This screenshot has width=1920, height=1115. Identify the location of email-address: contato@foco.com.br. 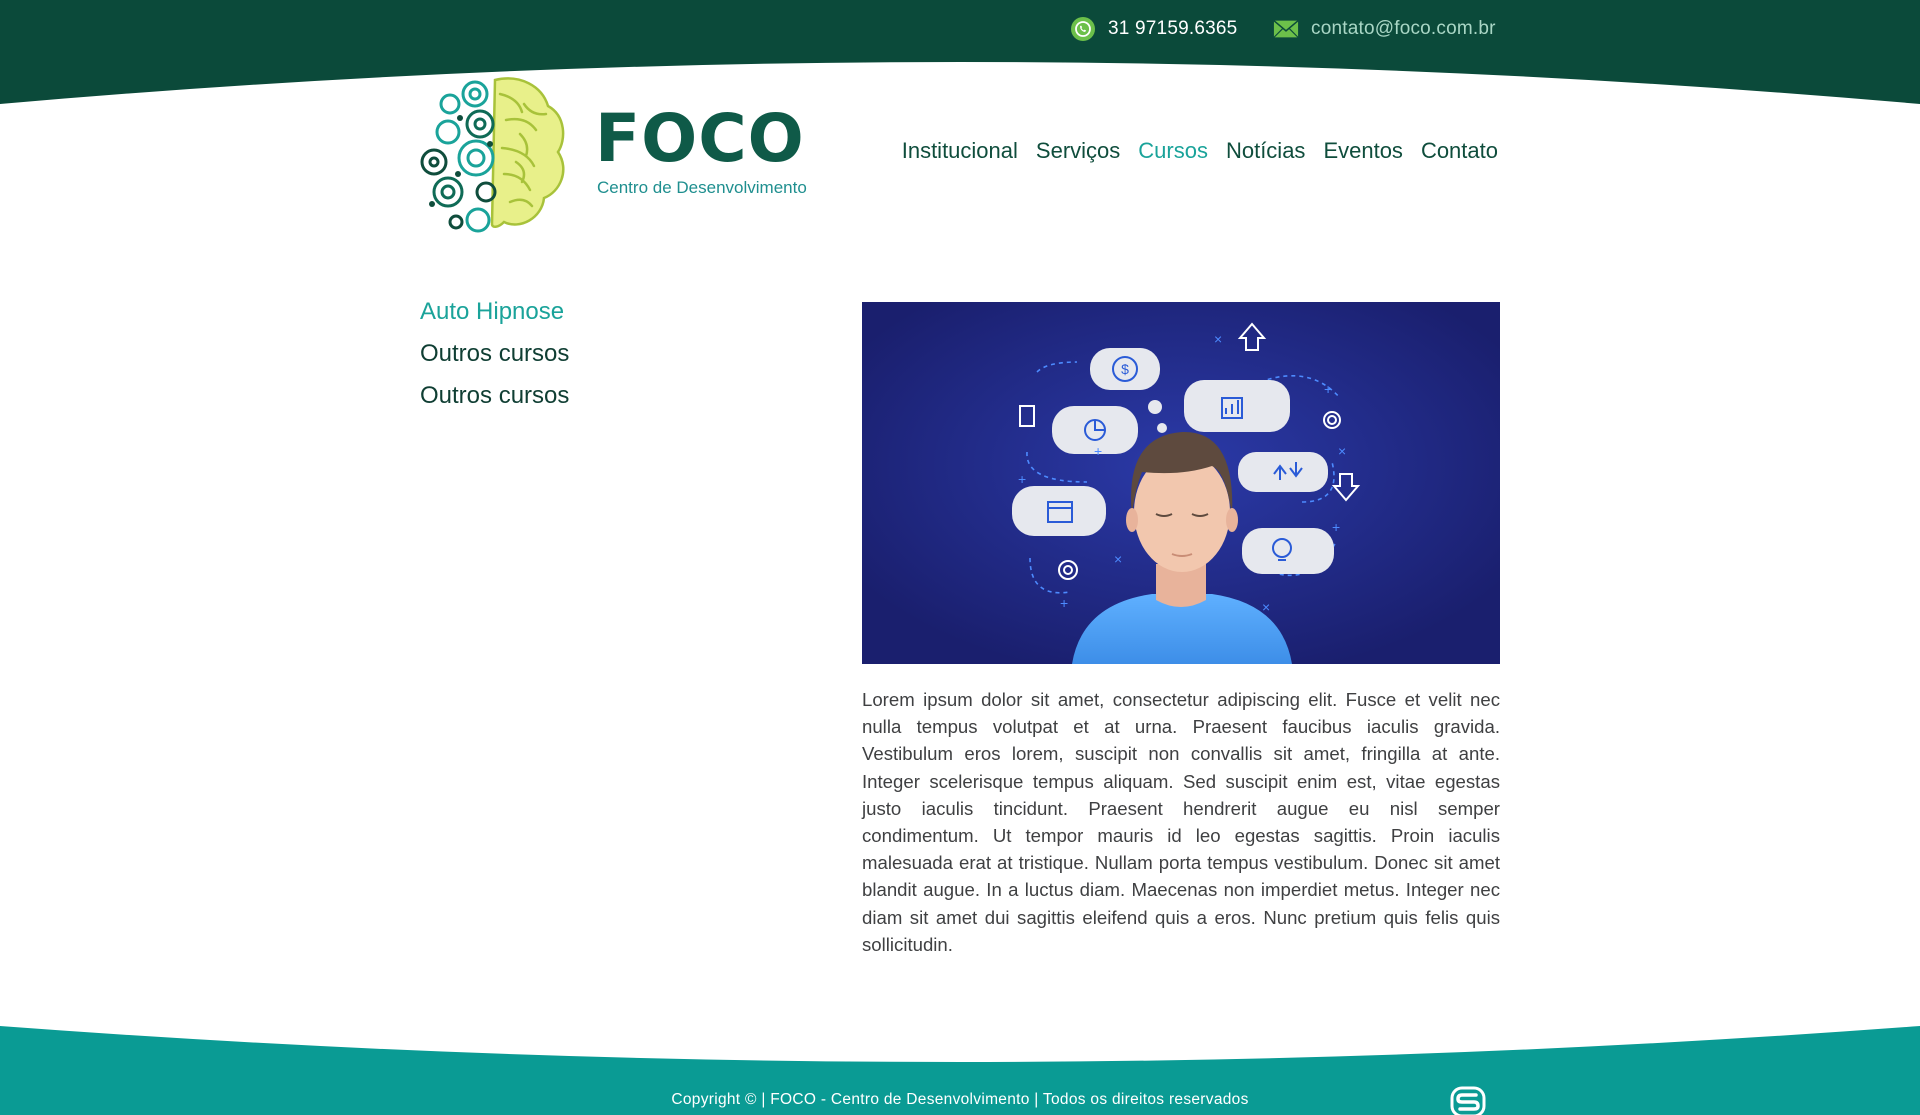
(1403, 28).